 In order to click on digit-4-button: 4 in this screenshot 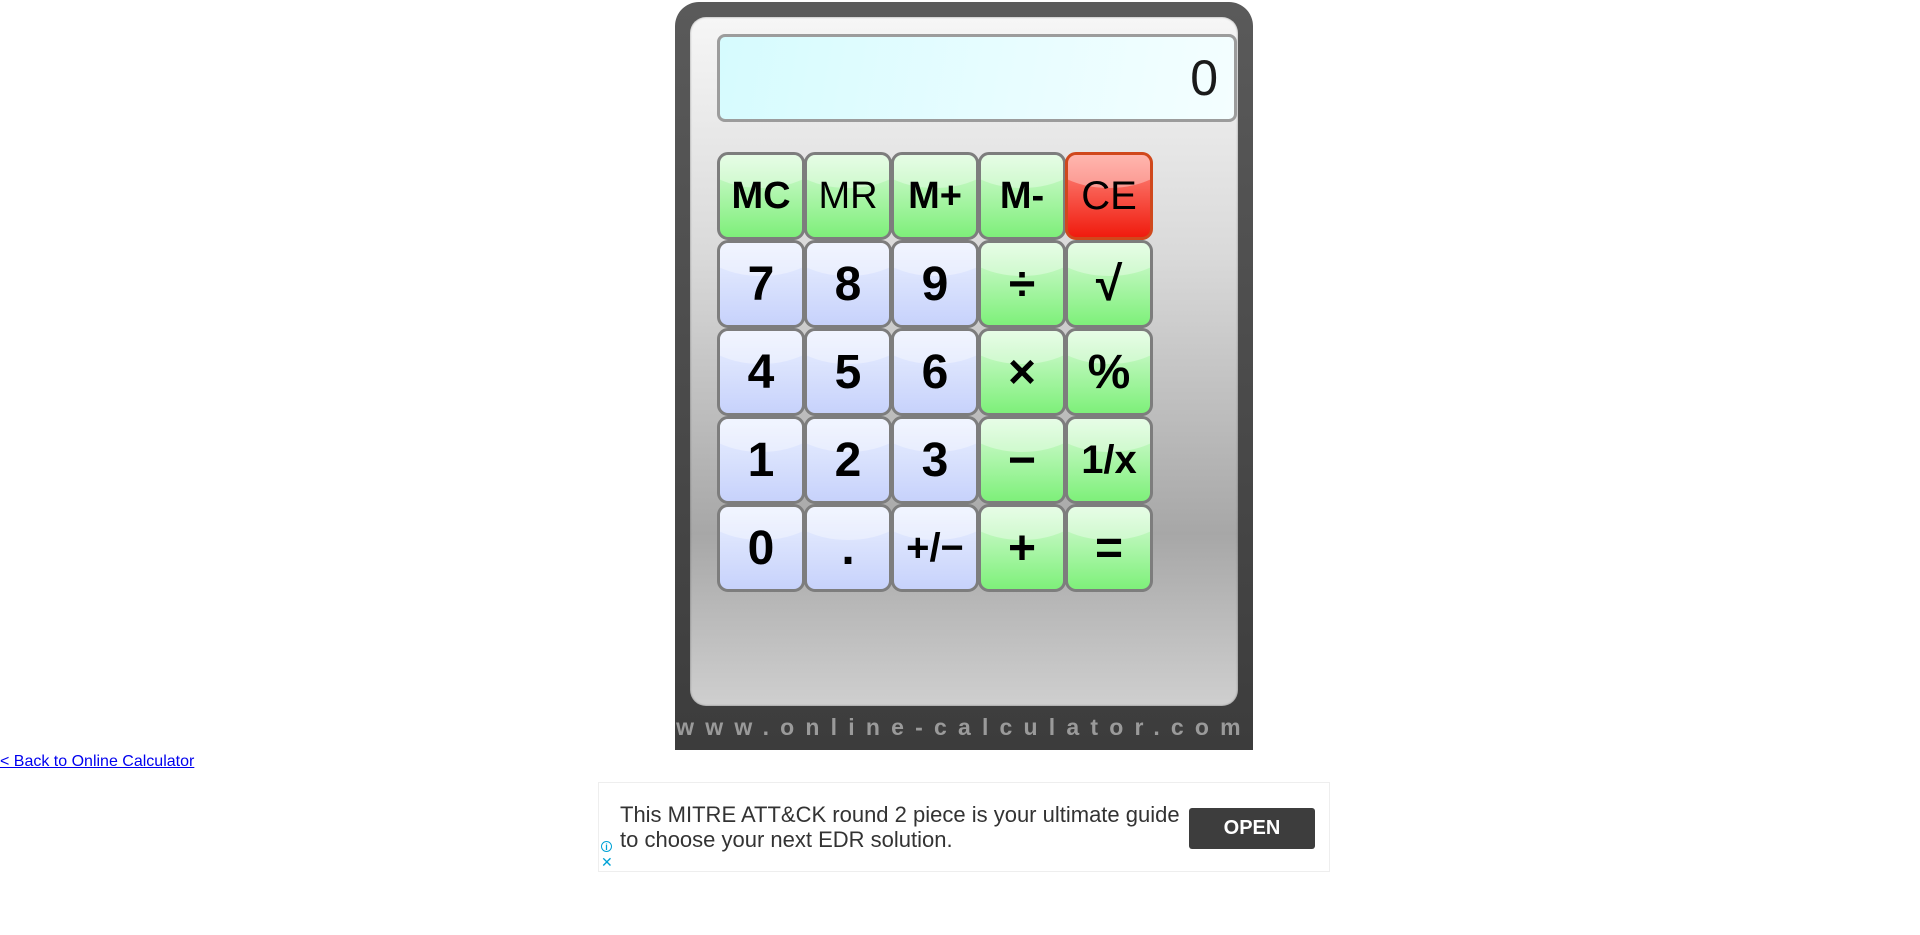, I will do `click(761, 372)`.